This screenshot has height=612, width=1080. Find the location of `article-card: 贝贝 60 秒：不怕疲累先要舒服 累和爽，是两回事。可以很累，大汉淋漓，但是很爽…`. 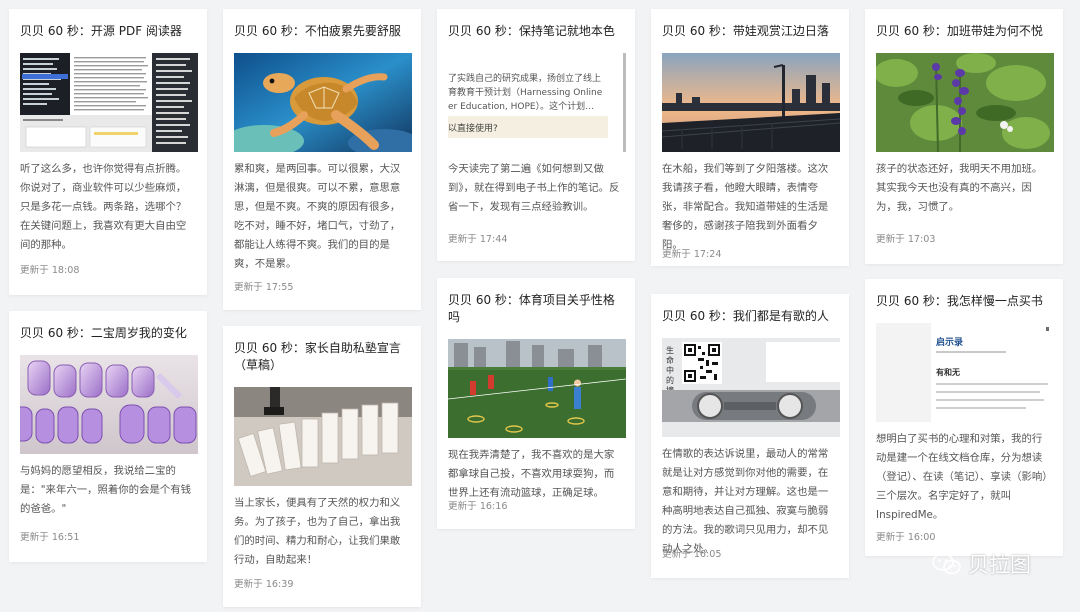

article-card: 贝贝 60 秒：不怕疲累先要舒服 累和爽，是两回事。可以很累，大汉淋漓，但是很爽… is located at coordinates (322, 159).